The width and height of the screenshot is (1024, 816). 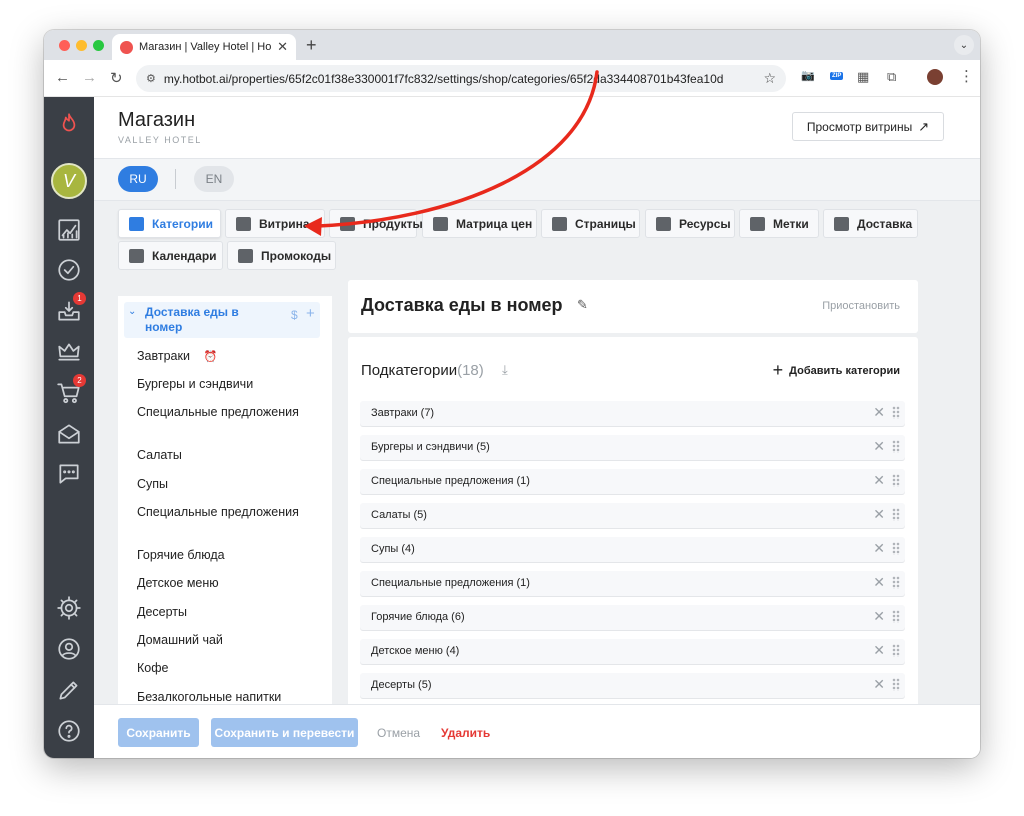 What do you see at coordinates (690, 223) in the screenshot?
I see `tab-resources: Ресурсы` at bounding box center [690, 223].